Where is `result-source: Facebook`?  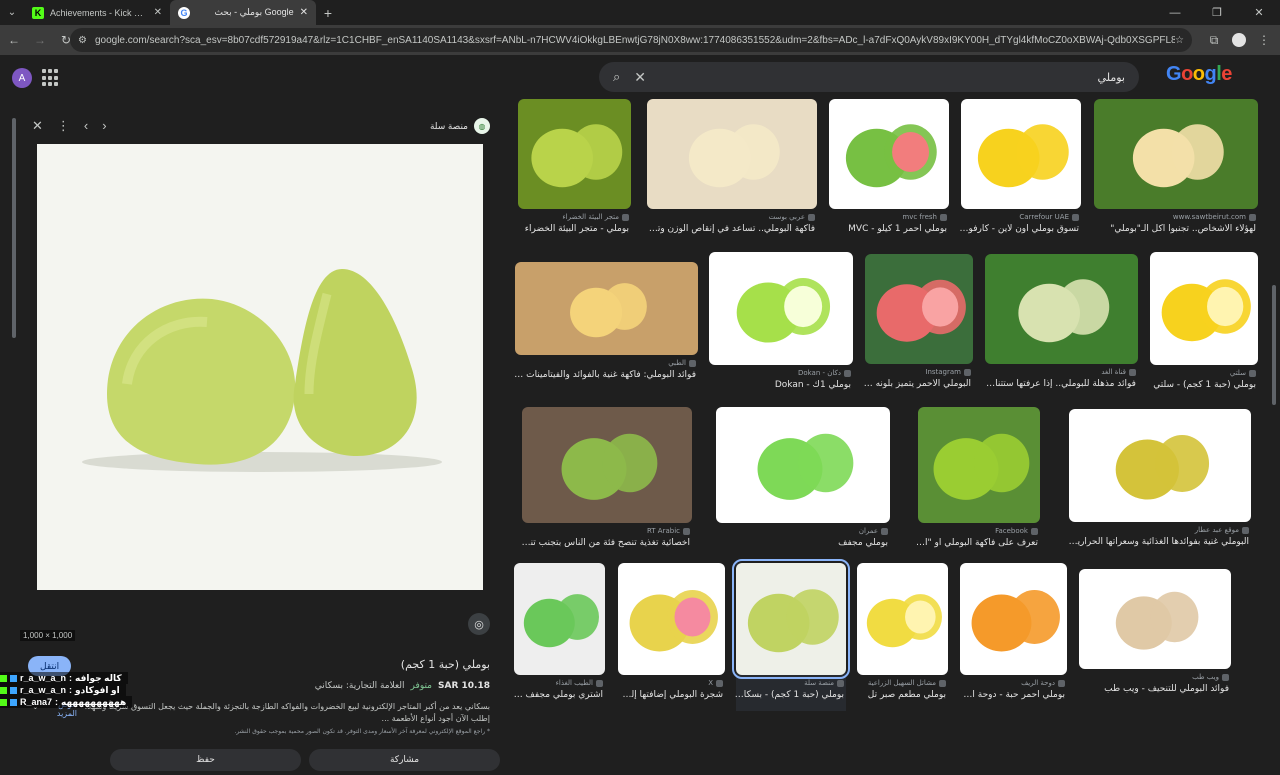
result-source: Facebook is located at coordinates (1016, 531).